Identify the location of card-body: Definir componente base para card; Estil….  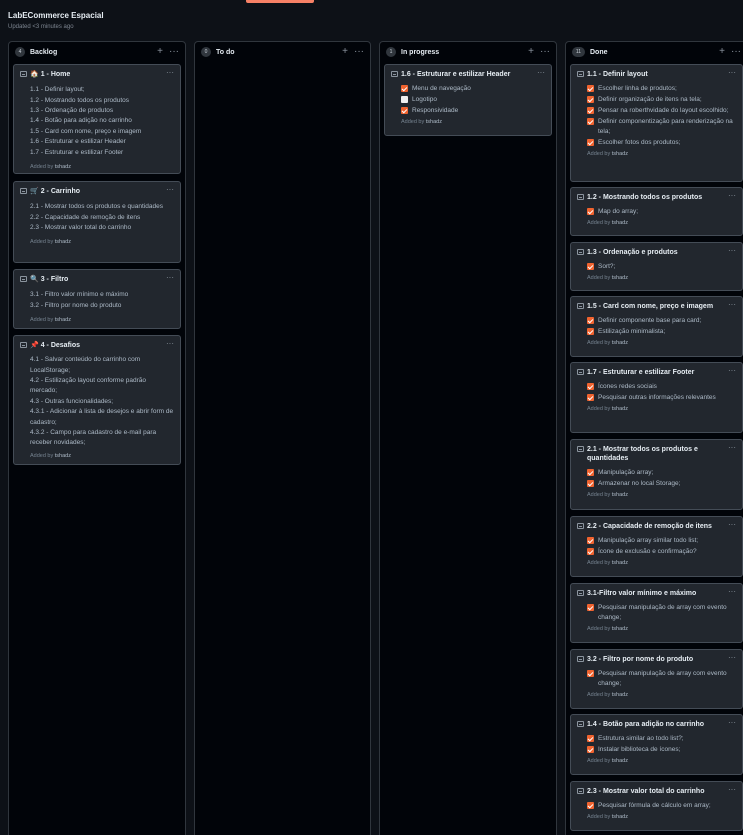
(656, 326).